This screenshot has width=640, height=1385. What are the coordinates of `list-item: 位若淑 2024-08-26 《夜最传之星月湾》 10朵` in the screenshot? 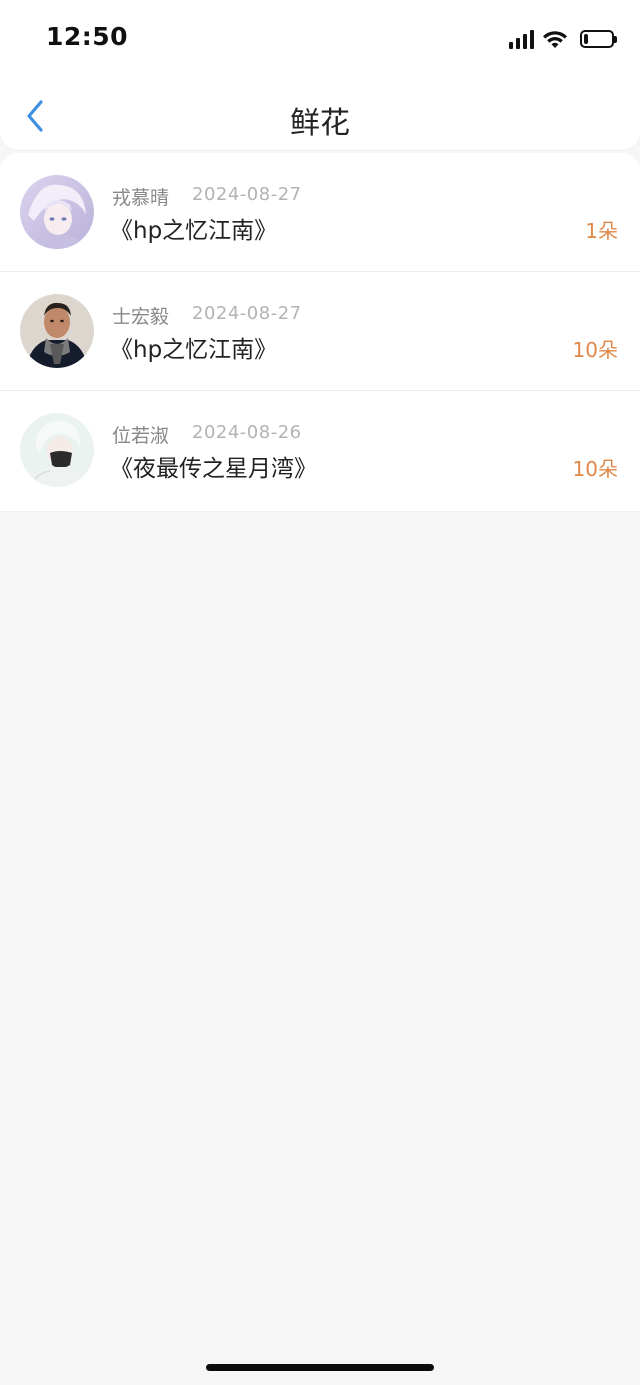 It's located at (320, 451).